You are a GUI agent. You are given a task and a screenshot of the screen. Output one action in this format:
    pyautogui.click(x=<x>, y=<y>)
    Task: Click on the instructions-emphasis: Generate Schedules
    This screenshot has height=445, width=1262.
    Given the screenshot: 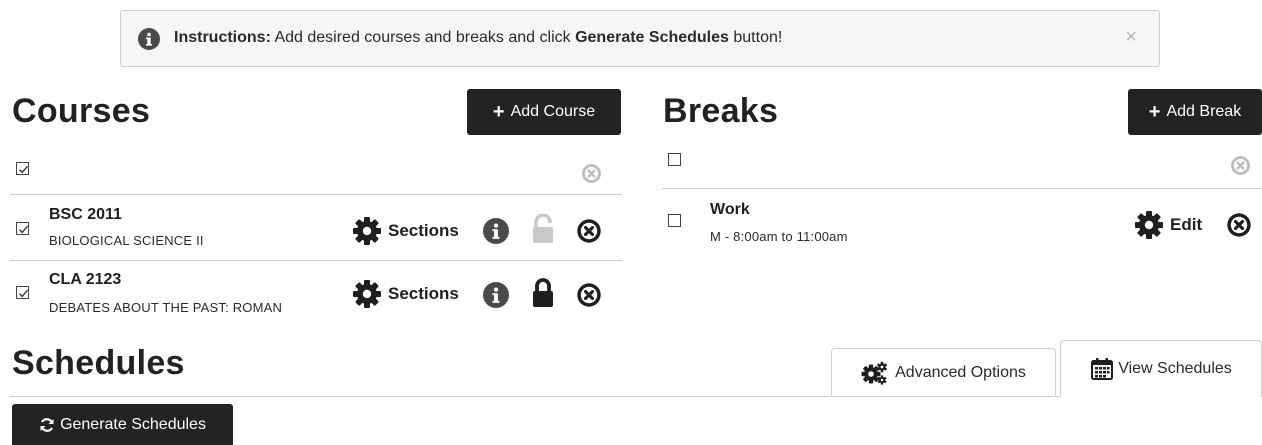 What is the action you would take?
    pyautogui.click(x=652, y=37)
    